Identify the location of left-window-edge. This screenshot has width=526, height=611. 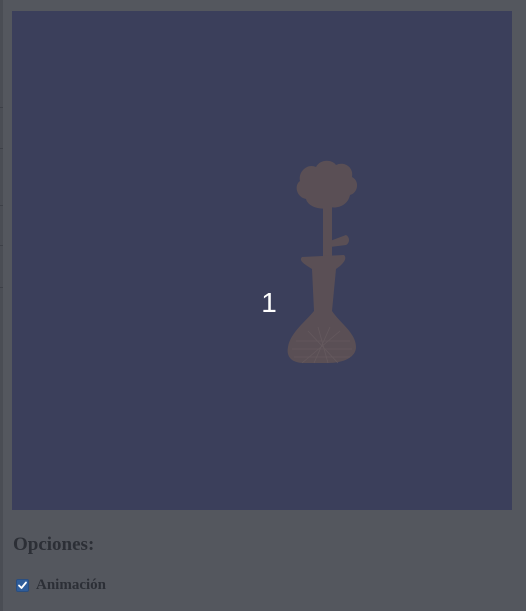
(1, 305).